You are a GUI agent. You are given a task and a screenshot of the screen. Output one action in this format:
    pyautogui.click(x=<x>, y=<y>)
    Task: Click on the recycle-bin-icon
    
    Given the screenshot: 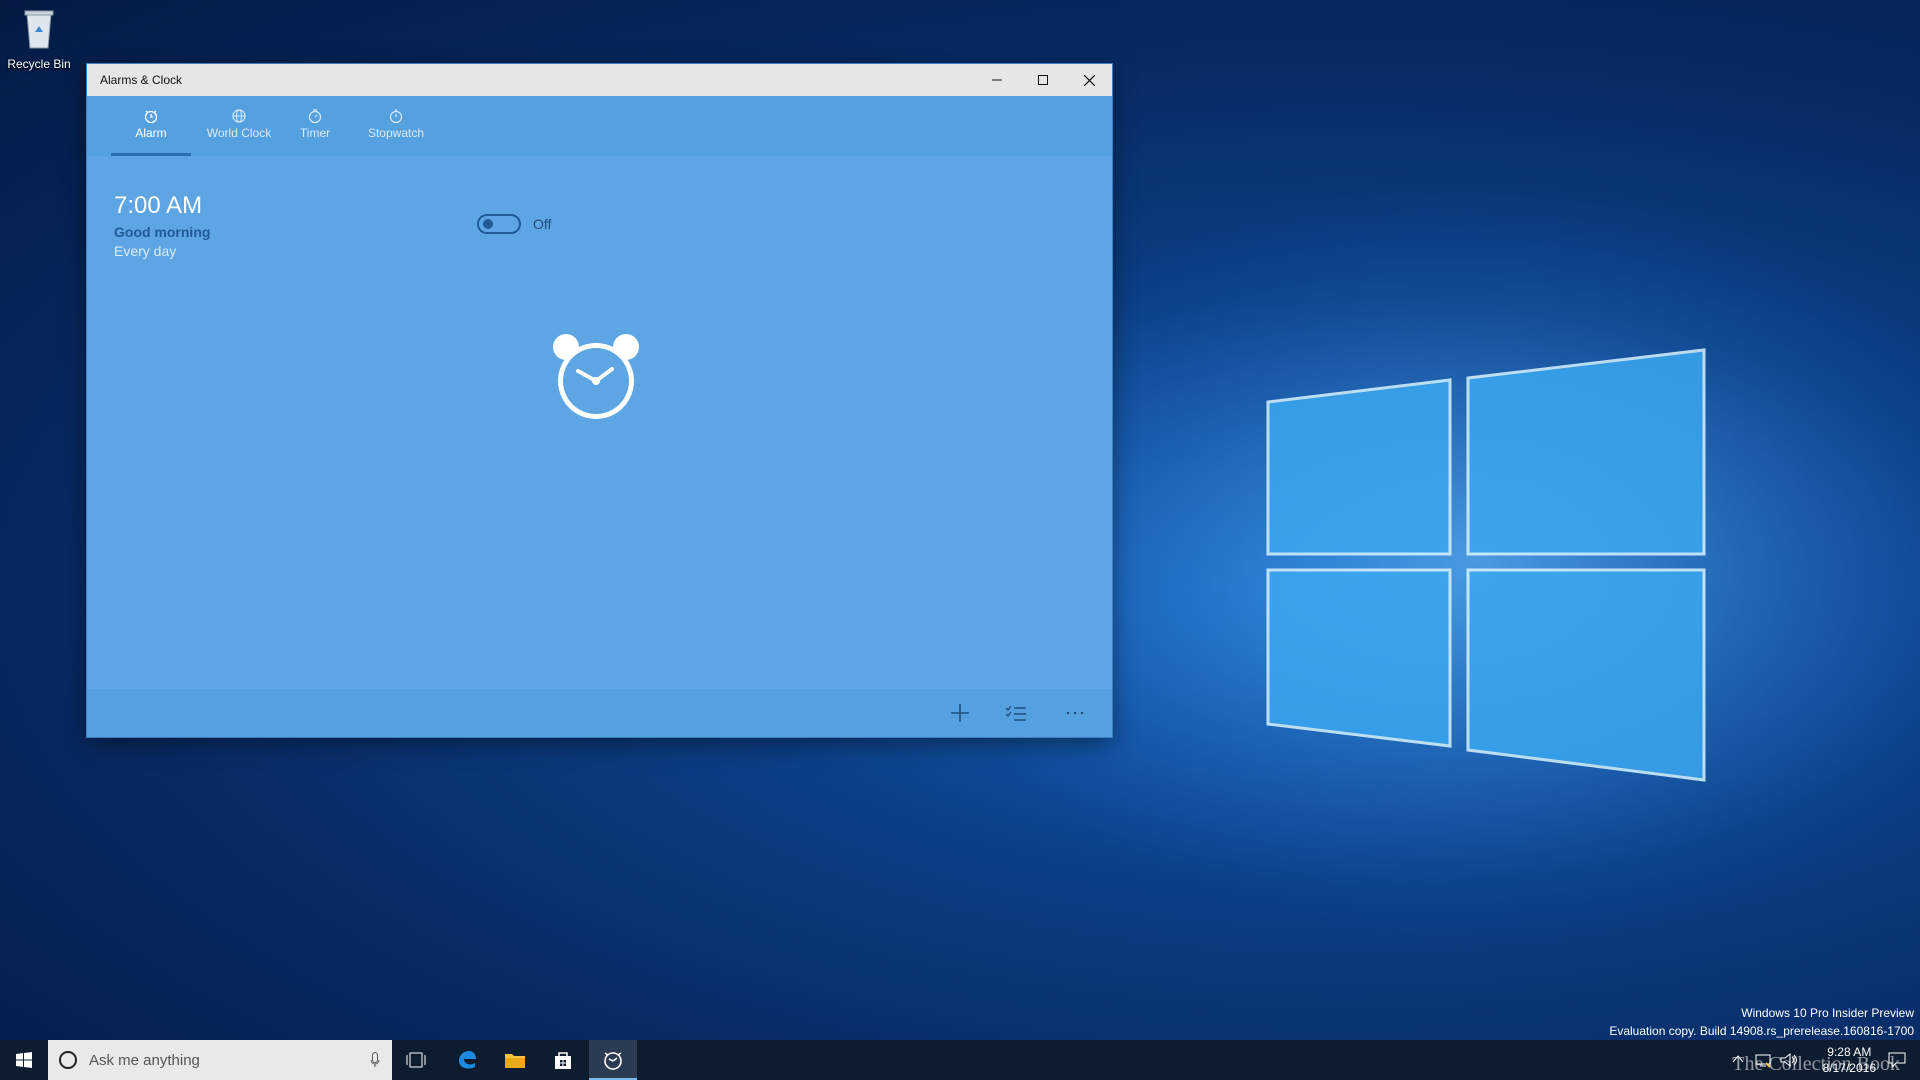 What is the action you would take?
    pyautogui.click(x=39, y=29)
    